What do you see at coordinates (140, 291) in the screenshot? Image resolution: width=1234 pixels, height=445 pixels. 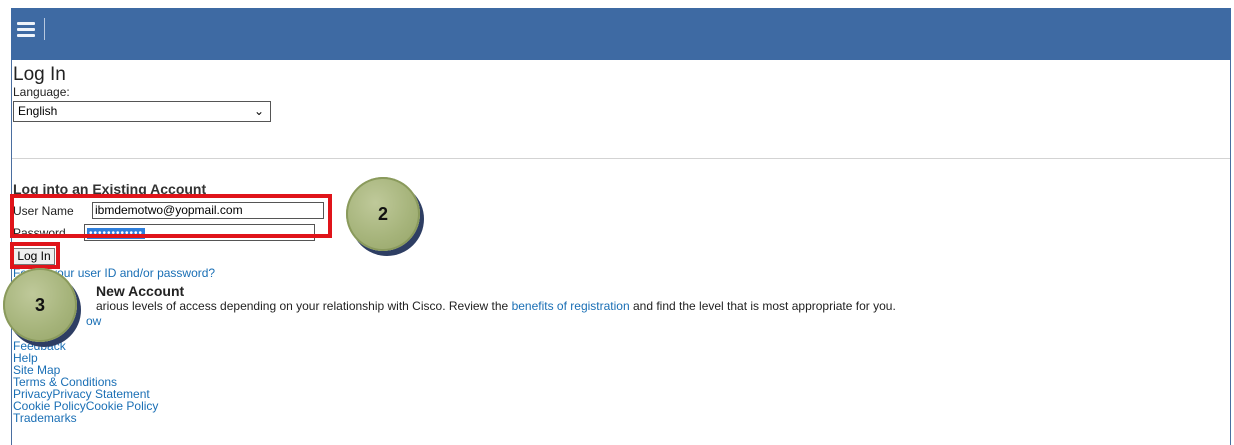 I see `new-account-title: New Account` at bounding box center [140, 291].